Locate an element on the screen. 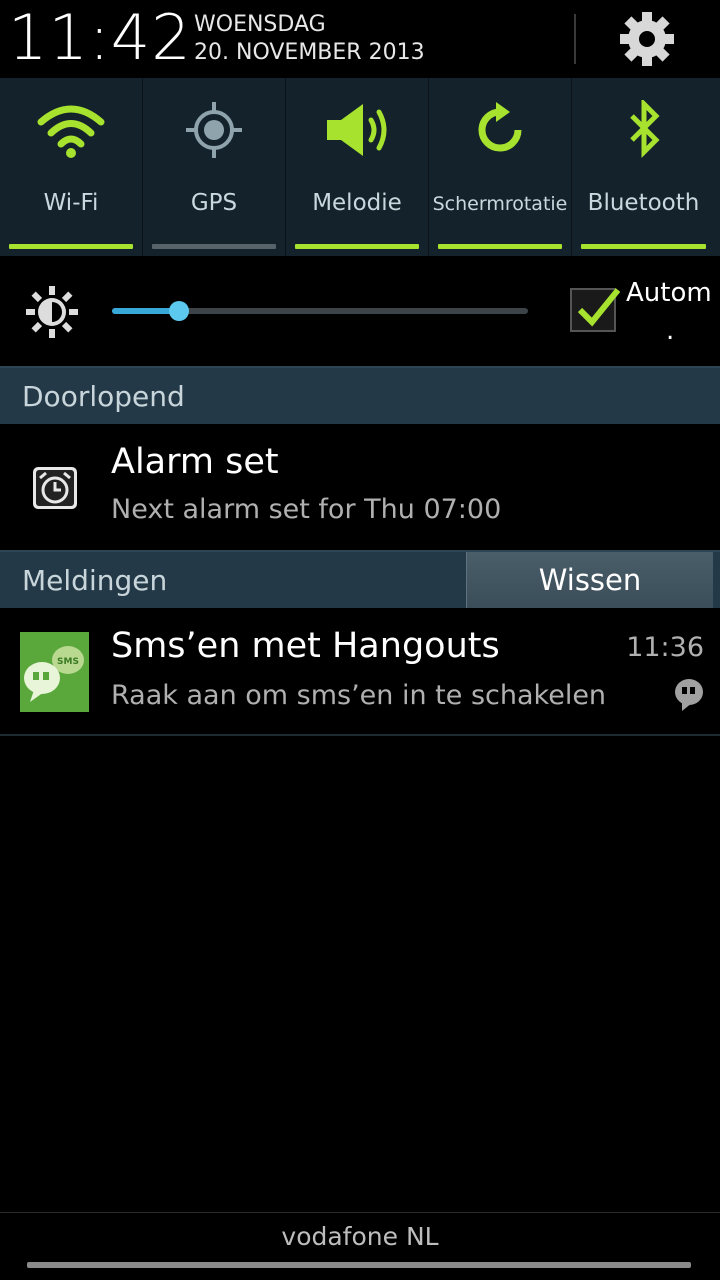 This screenshot has width=720, height=1280. notification-time: 11:36 is located at coordinates (665, 647).